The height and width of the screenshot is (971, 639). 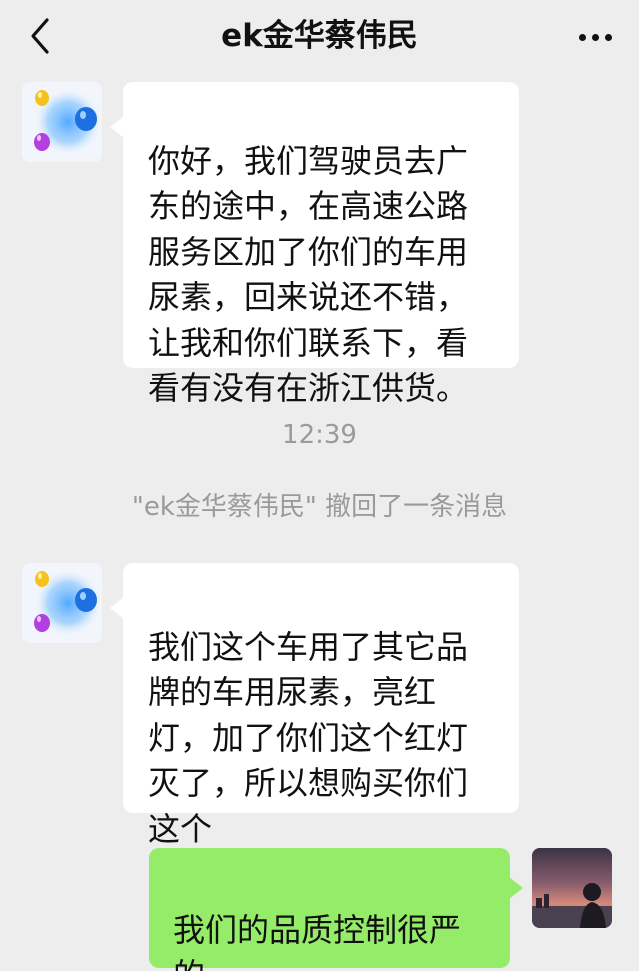 What do you see at coordinates (317, 940) in the screenshot?
I see `message-text: 我们的品质控制很严 的。` at bounding box center [317, 940].